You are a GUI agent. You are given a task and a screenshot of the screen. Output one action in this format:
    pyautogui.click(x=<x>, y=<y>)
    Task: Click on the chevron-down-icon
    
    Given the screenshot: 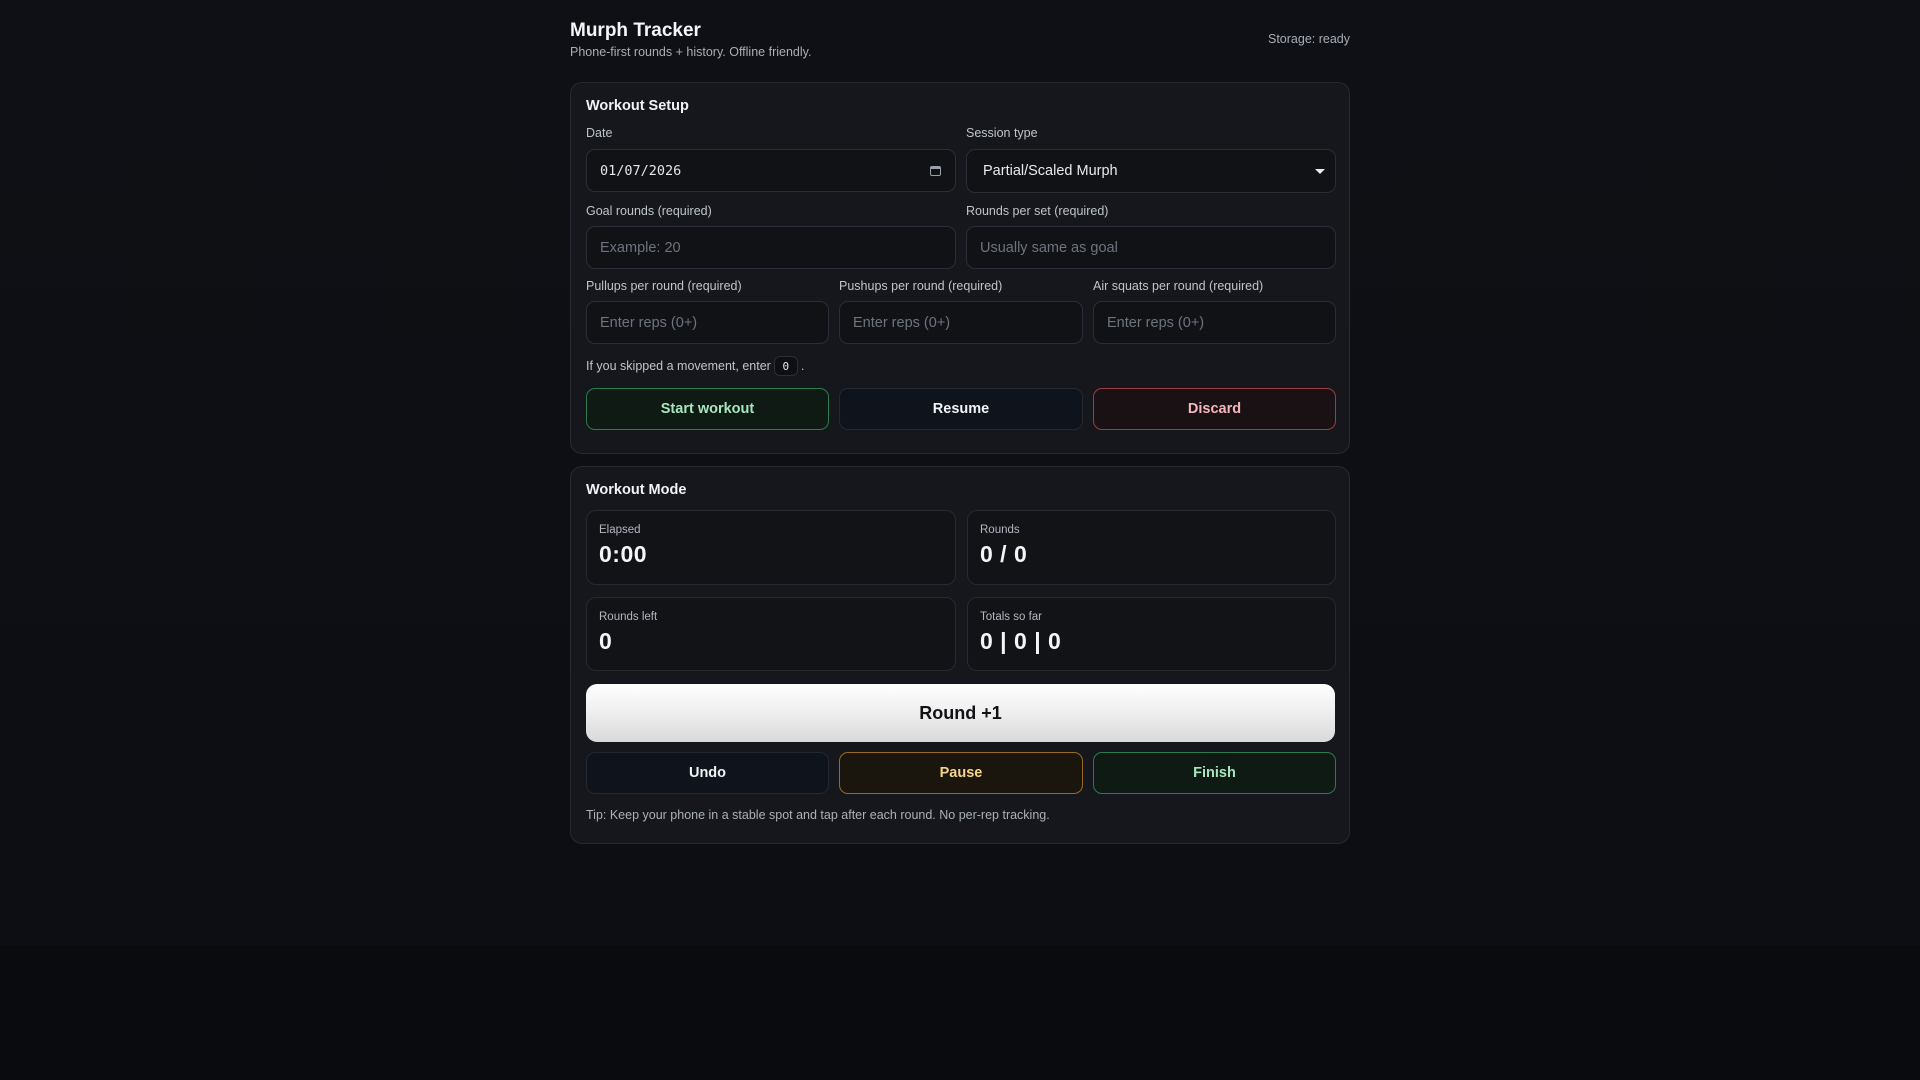 What is the action you would take?
    pyautogui.click(x=1320, y=171)
    